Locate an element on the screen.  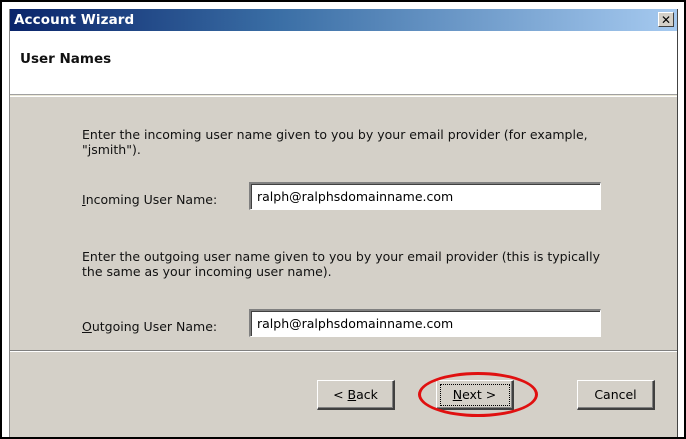
title-bar: Account Wizard ✕ is located at coordinates (343, 20).